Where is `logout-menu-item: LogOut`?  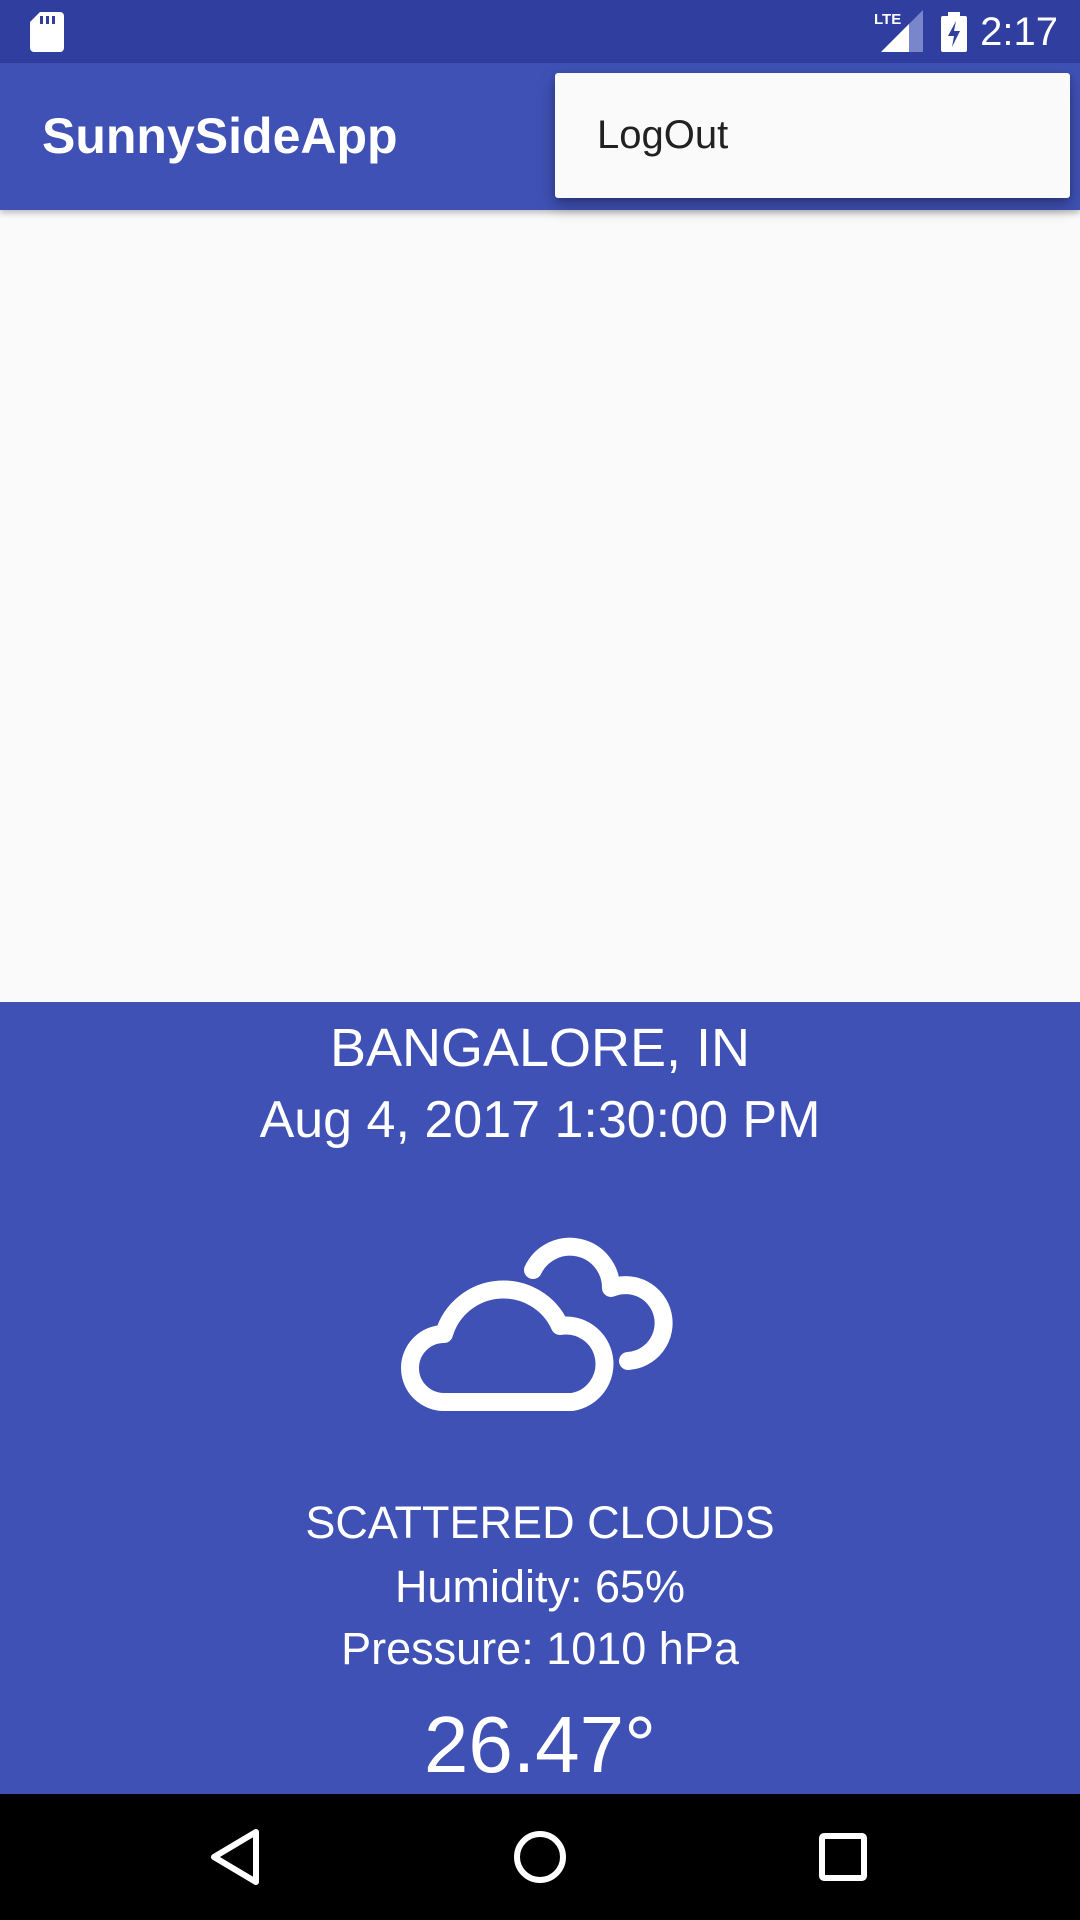 logout-menu-item: LogOut is located at coordinates (662, 135).